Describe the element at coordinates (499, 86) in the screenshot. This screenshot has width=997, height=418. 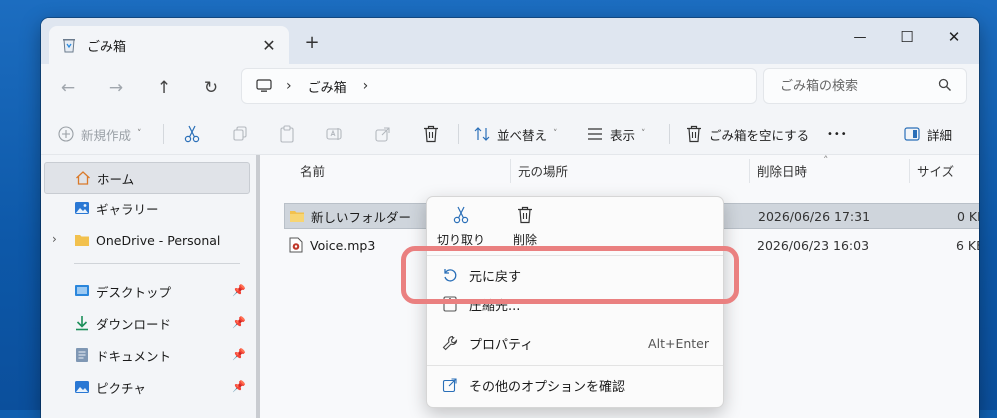
I see `address-bar: › ごみ箱 ›` at that location.